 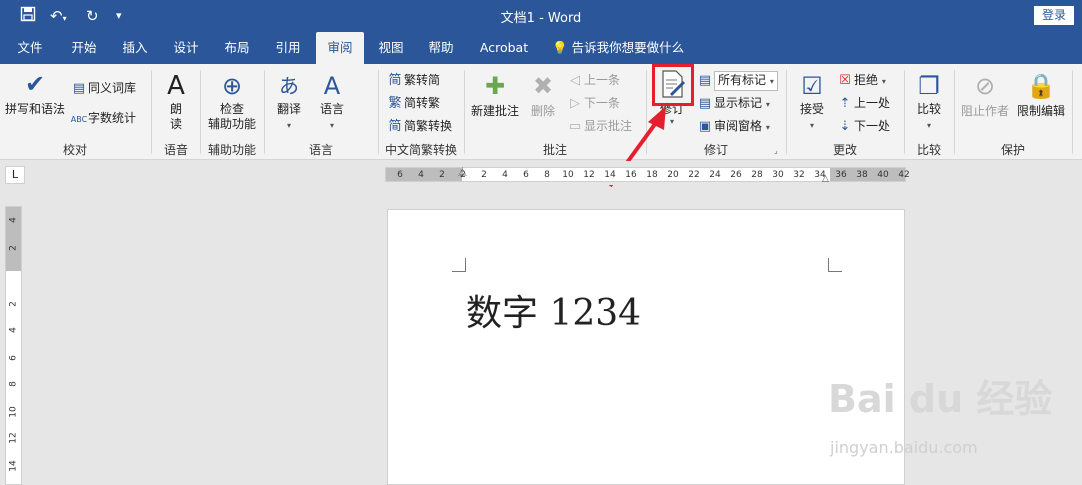 What do you see at coordinates (863, 126) in the screenshot?
I see `next-change-button: ⇣ 下一处` at bounding box center [863, 126].